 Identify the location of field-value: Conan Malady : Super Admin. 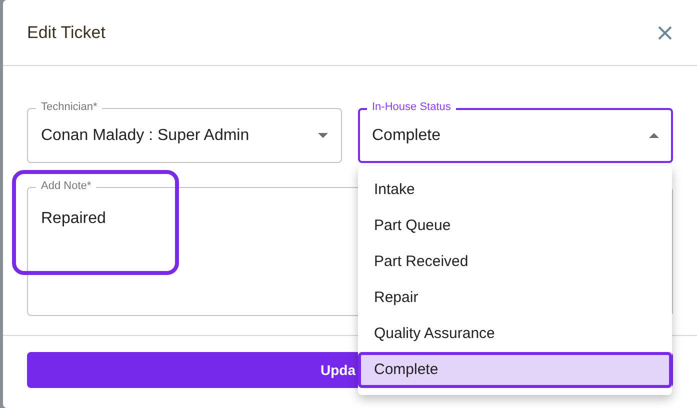
(145, 135).